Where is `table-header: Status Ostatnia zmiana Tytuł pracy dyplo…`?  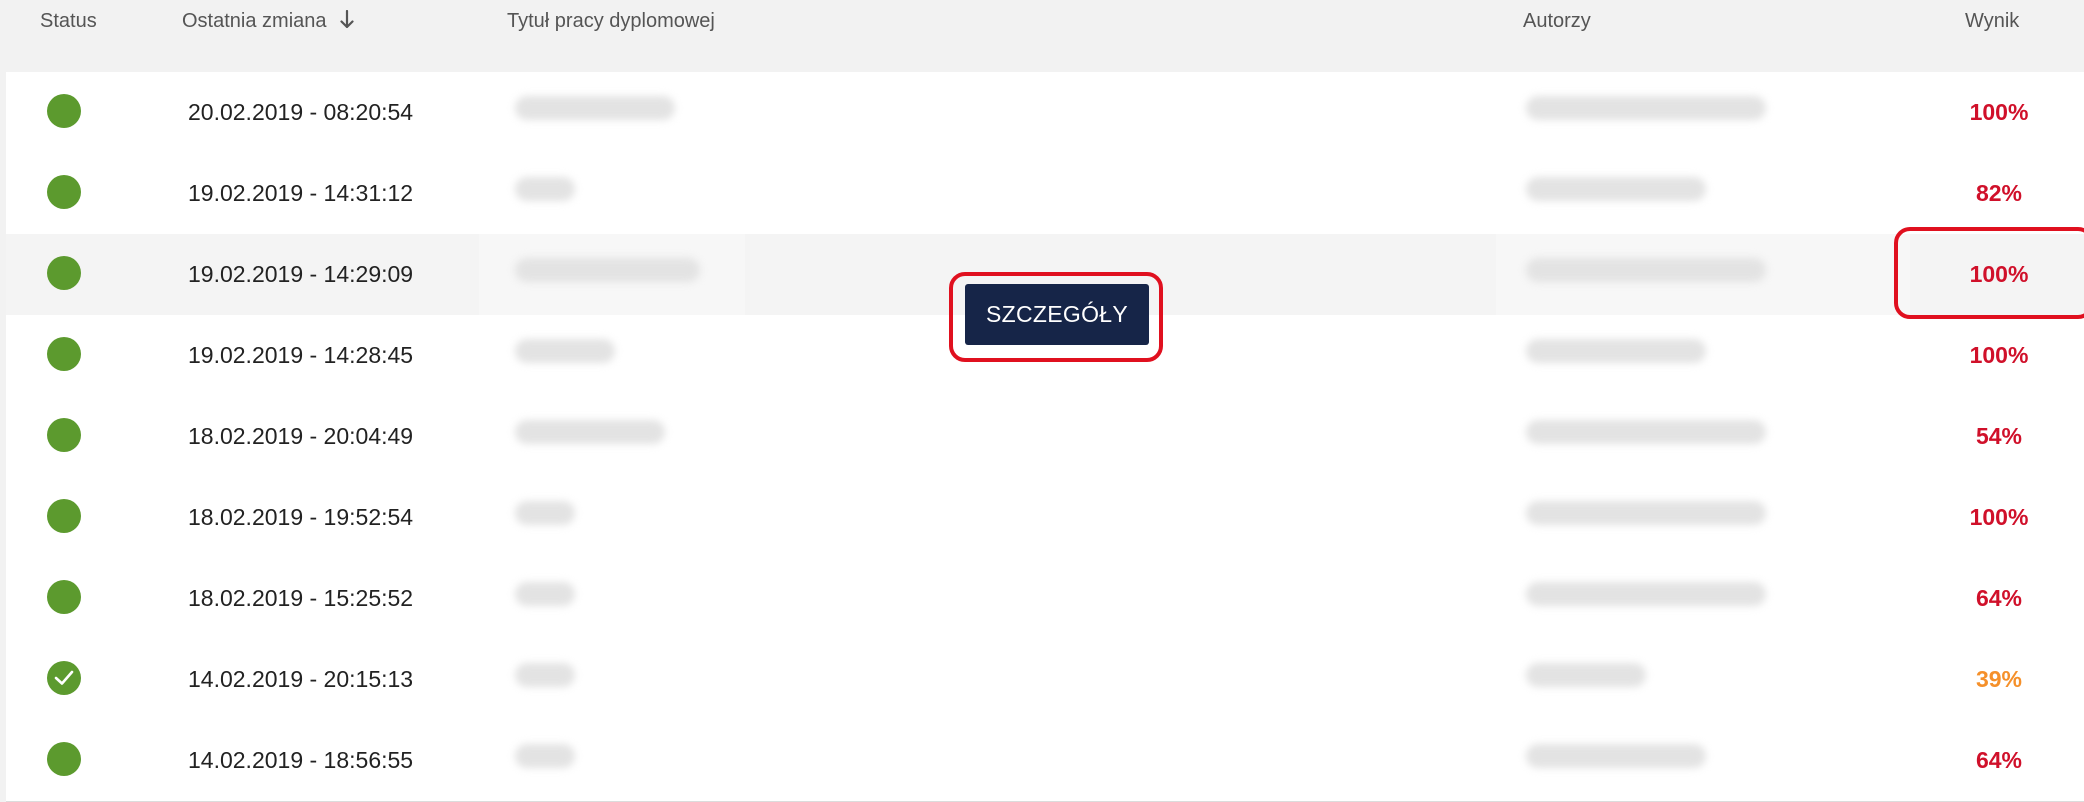 table-header: Status Ostatnia zmiana Tytuł pracy dyplo… is located at coordinates (1042, 36).